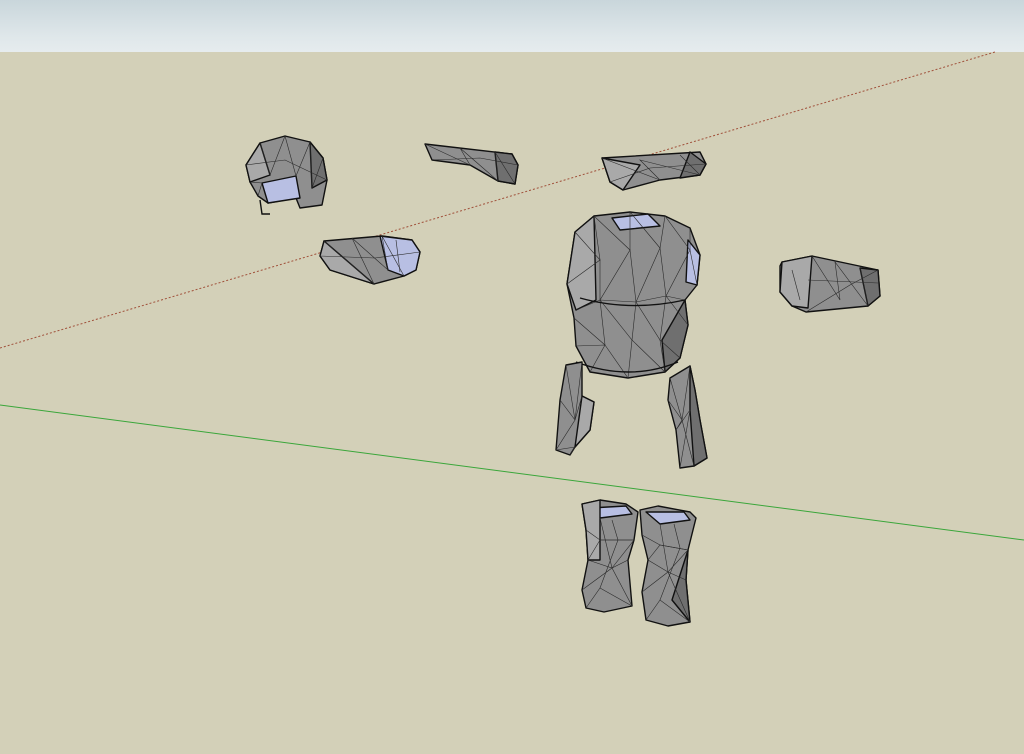  What do you see at coordinates (471, 164) in the screenshot?
I see `shoulder-left-model` at bounding box center [471, 164].